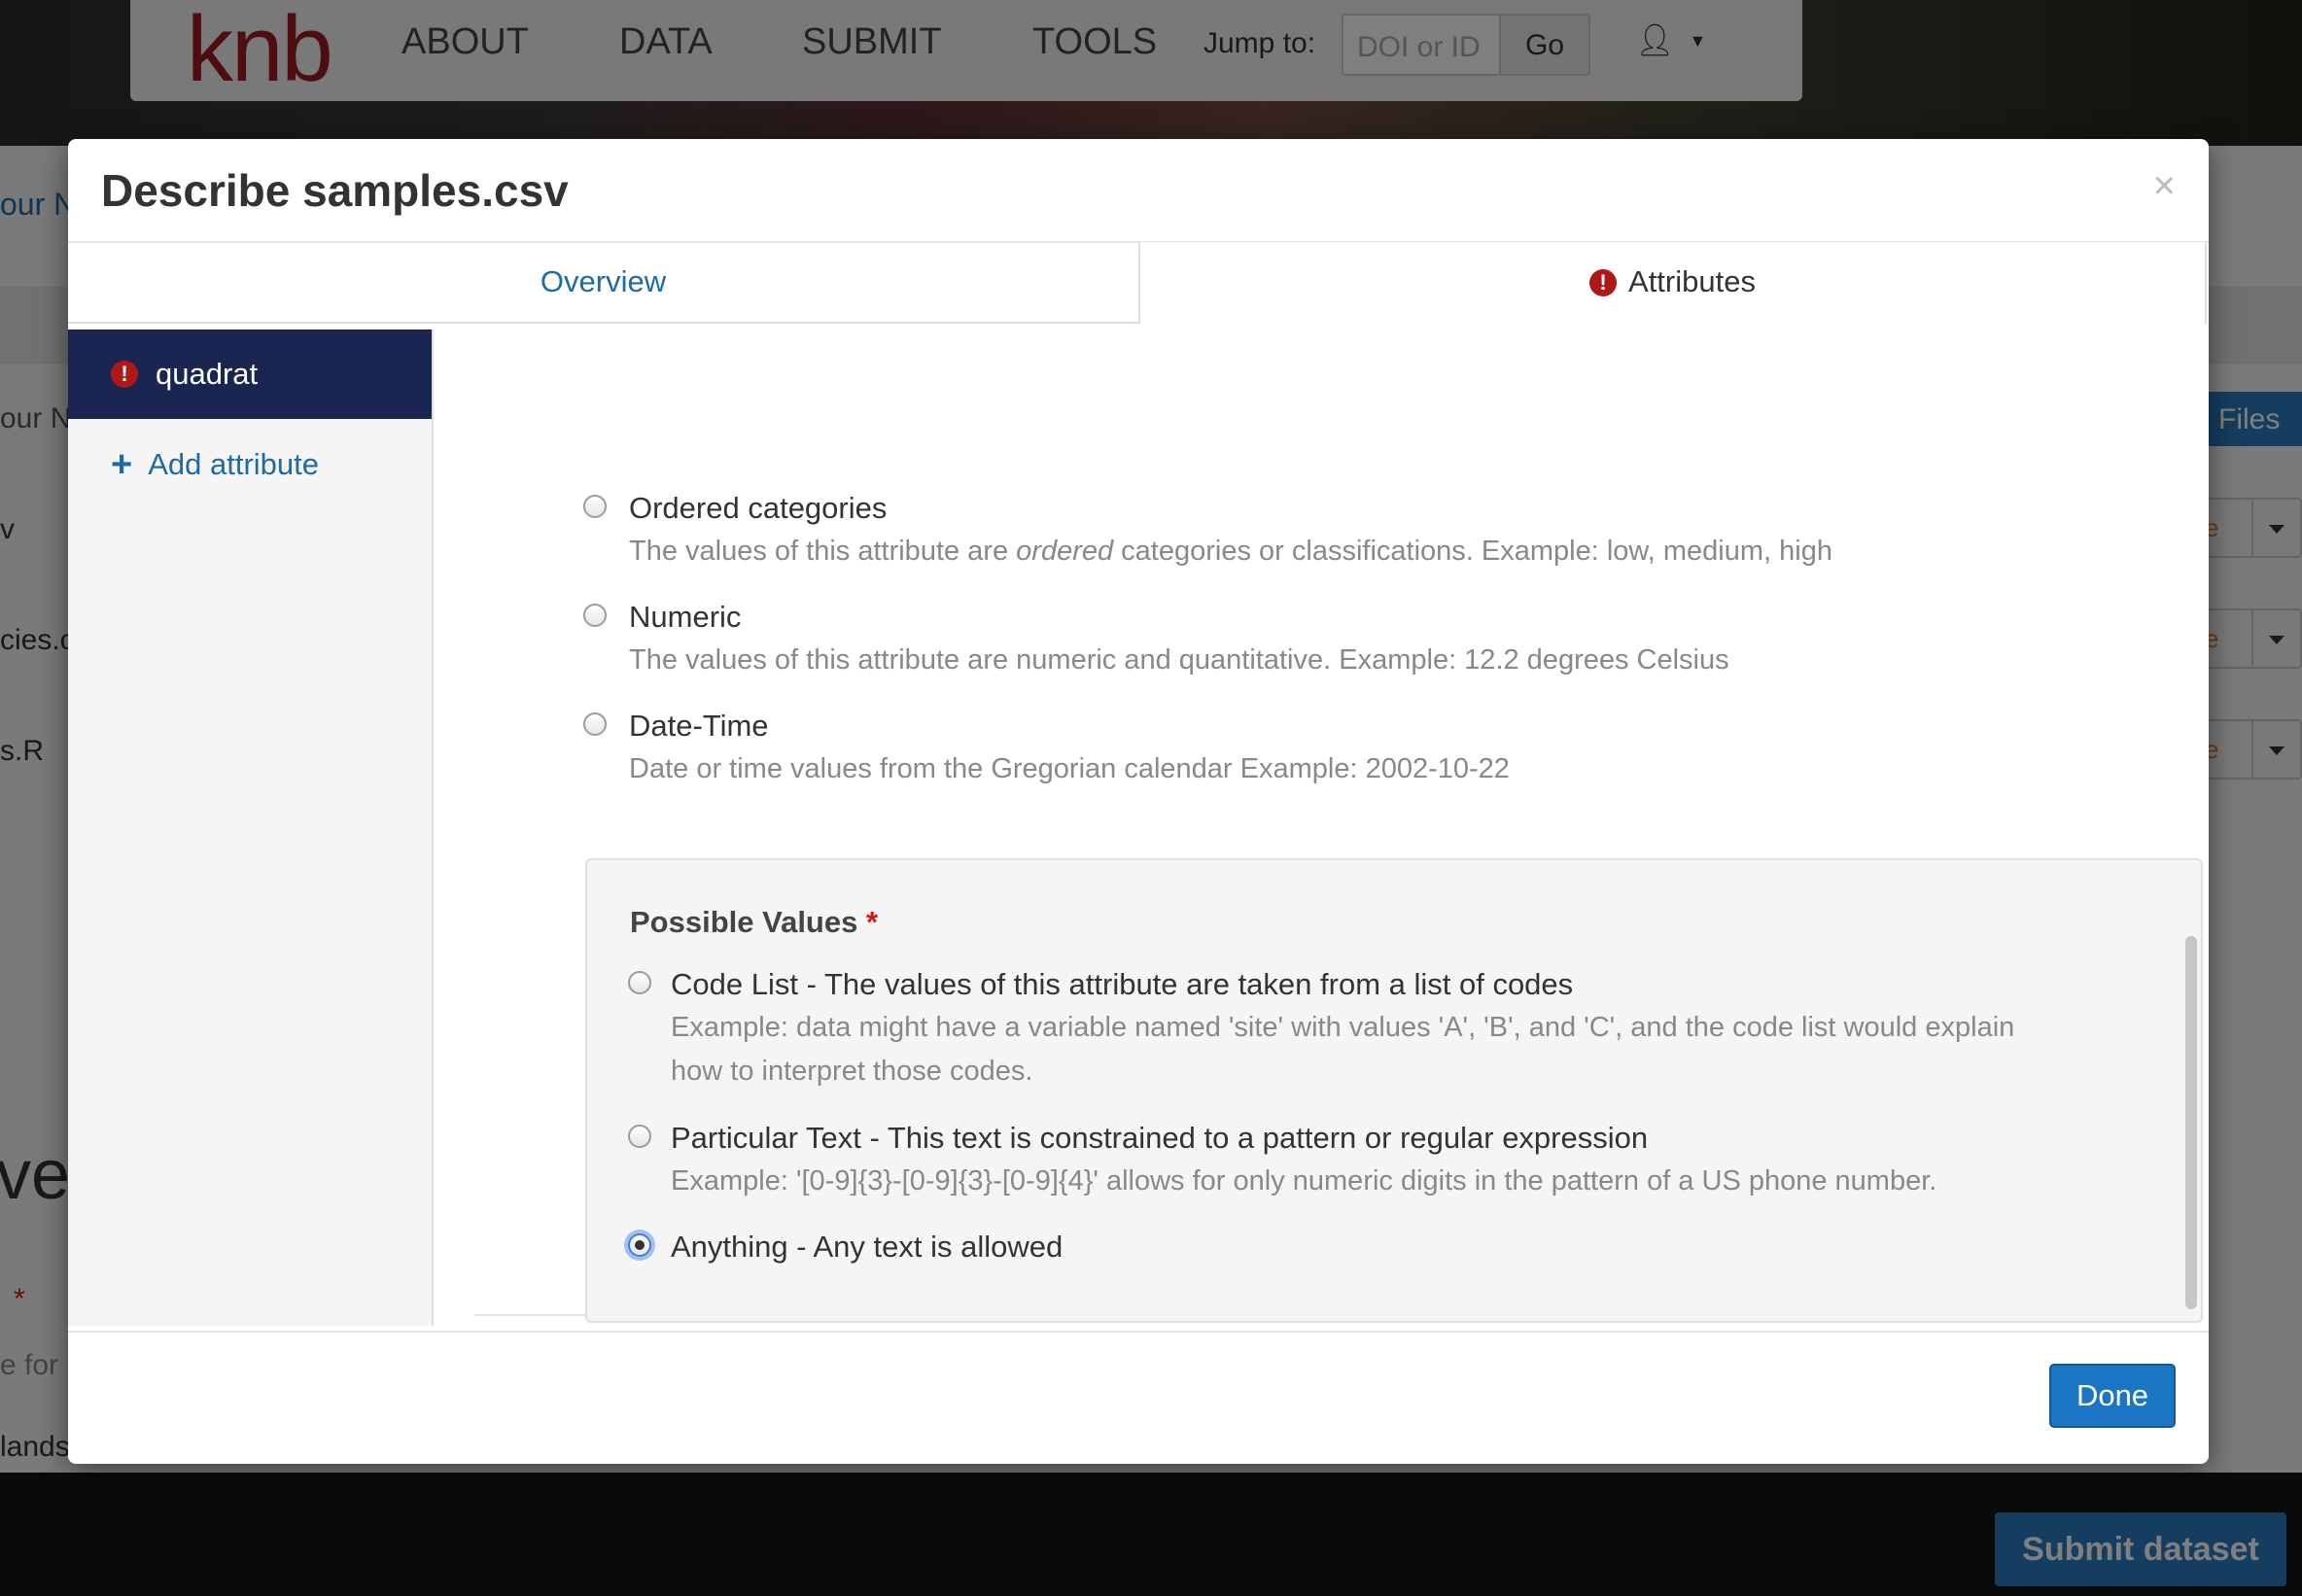 The width and height of the screenshot is (2302, 1596). Describe the element at coordinates (699, 726) in the screenshot. I see `date-time-label: Date-Time` at that location.